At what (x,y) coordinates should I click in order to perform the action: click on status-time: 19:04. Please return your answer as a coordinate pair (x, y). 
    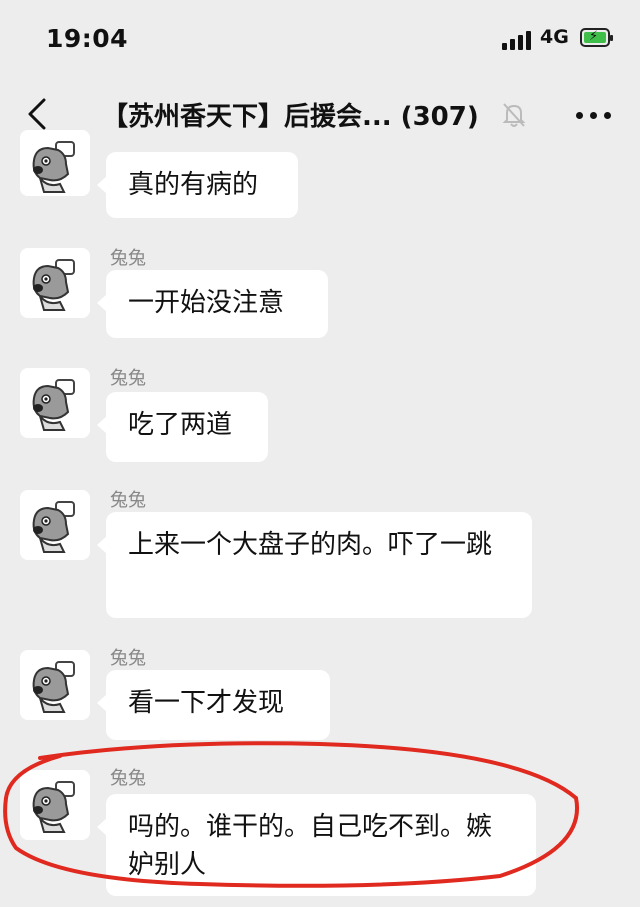
    Looking at the image, I should click on (87, 38).